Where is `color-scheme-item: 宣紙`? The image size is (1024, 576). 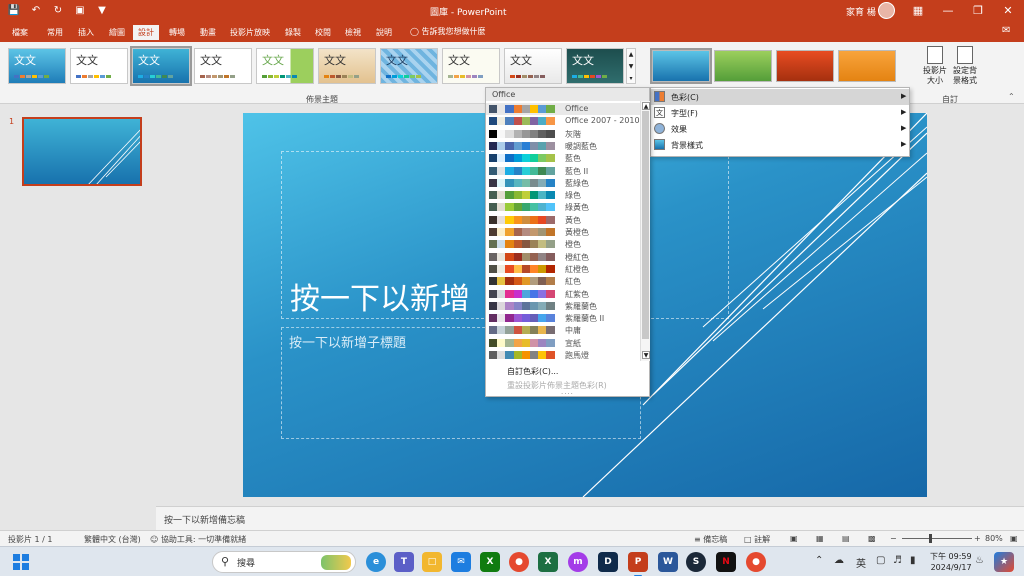
color-scheme-item: 宣紙 is located at coordinates (563, 343).